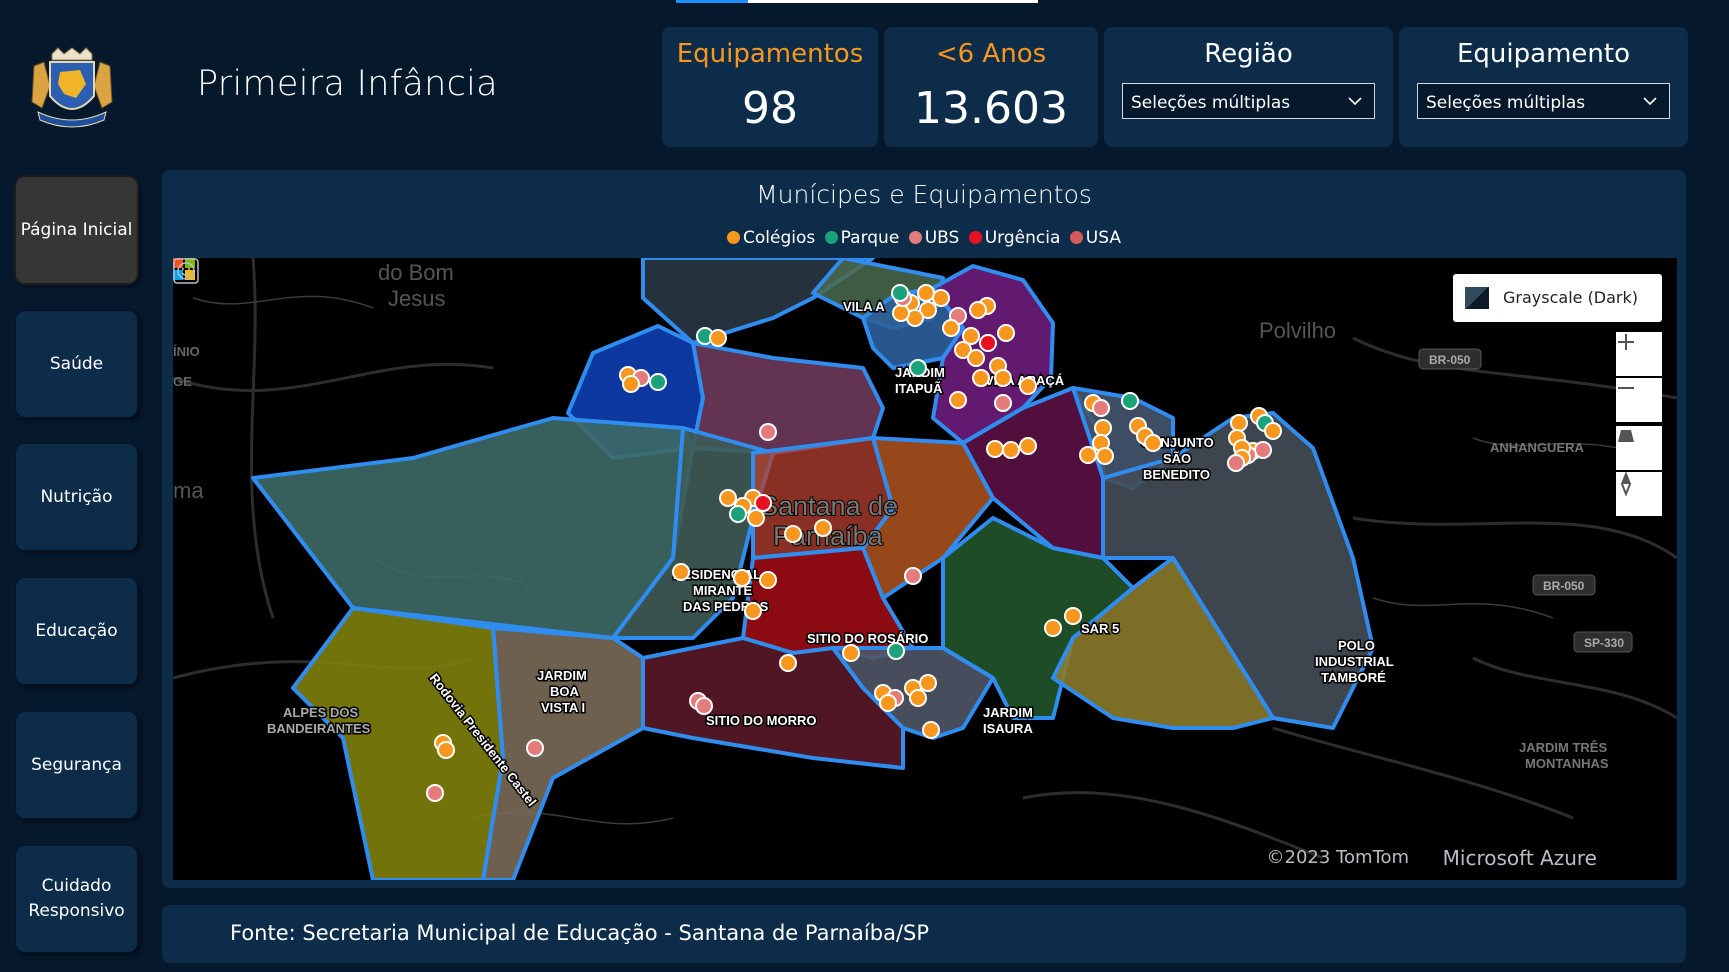 Image resolution: width=1729 pixels, height=972 pixels. Describe the element at coordinates (473, 528) in the screenshot. I see `region-teal-west` at that location.